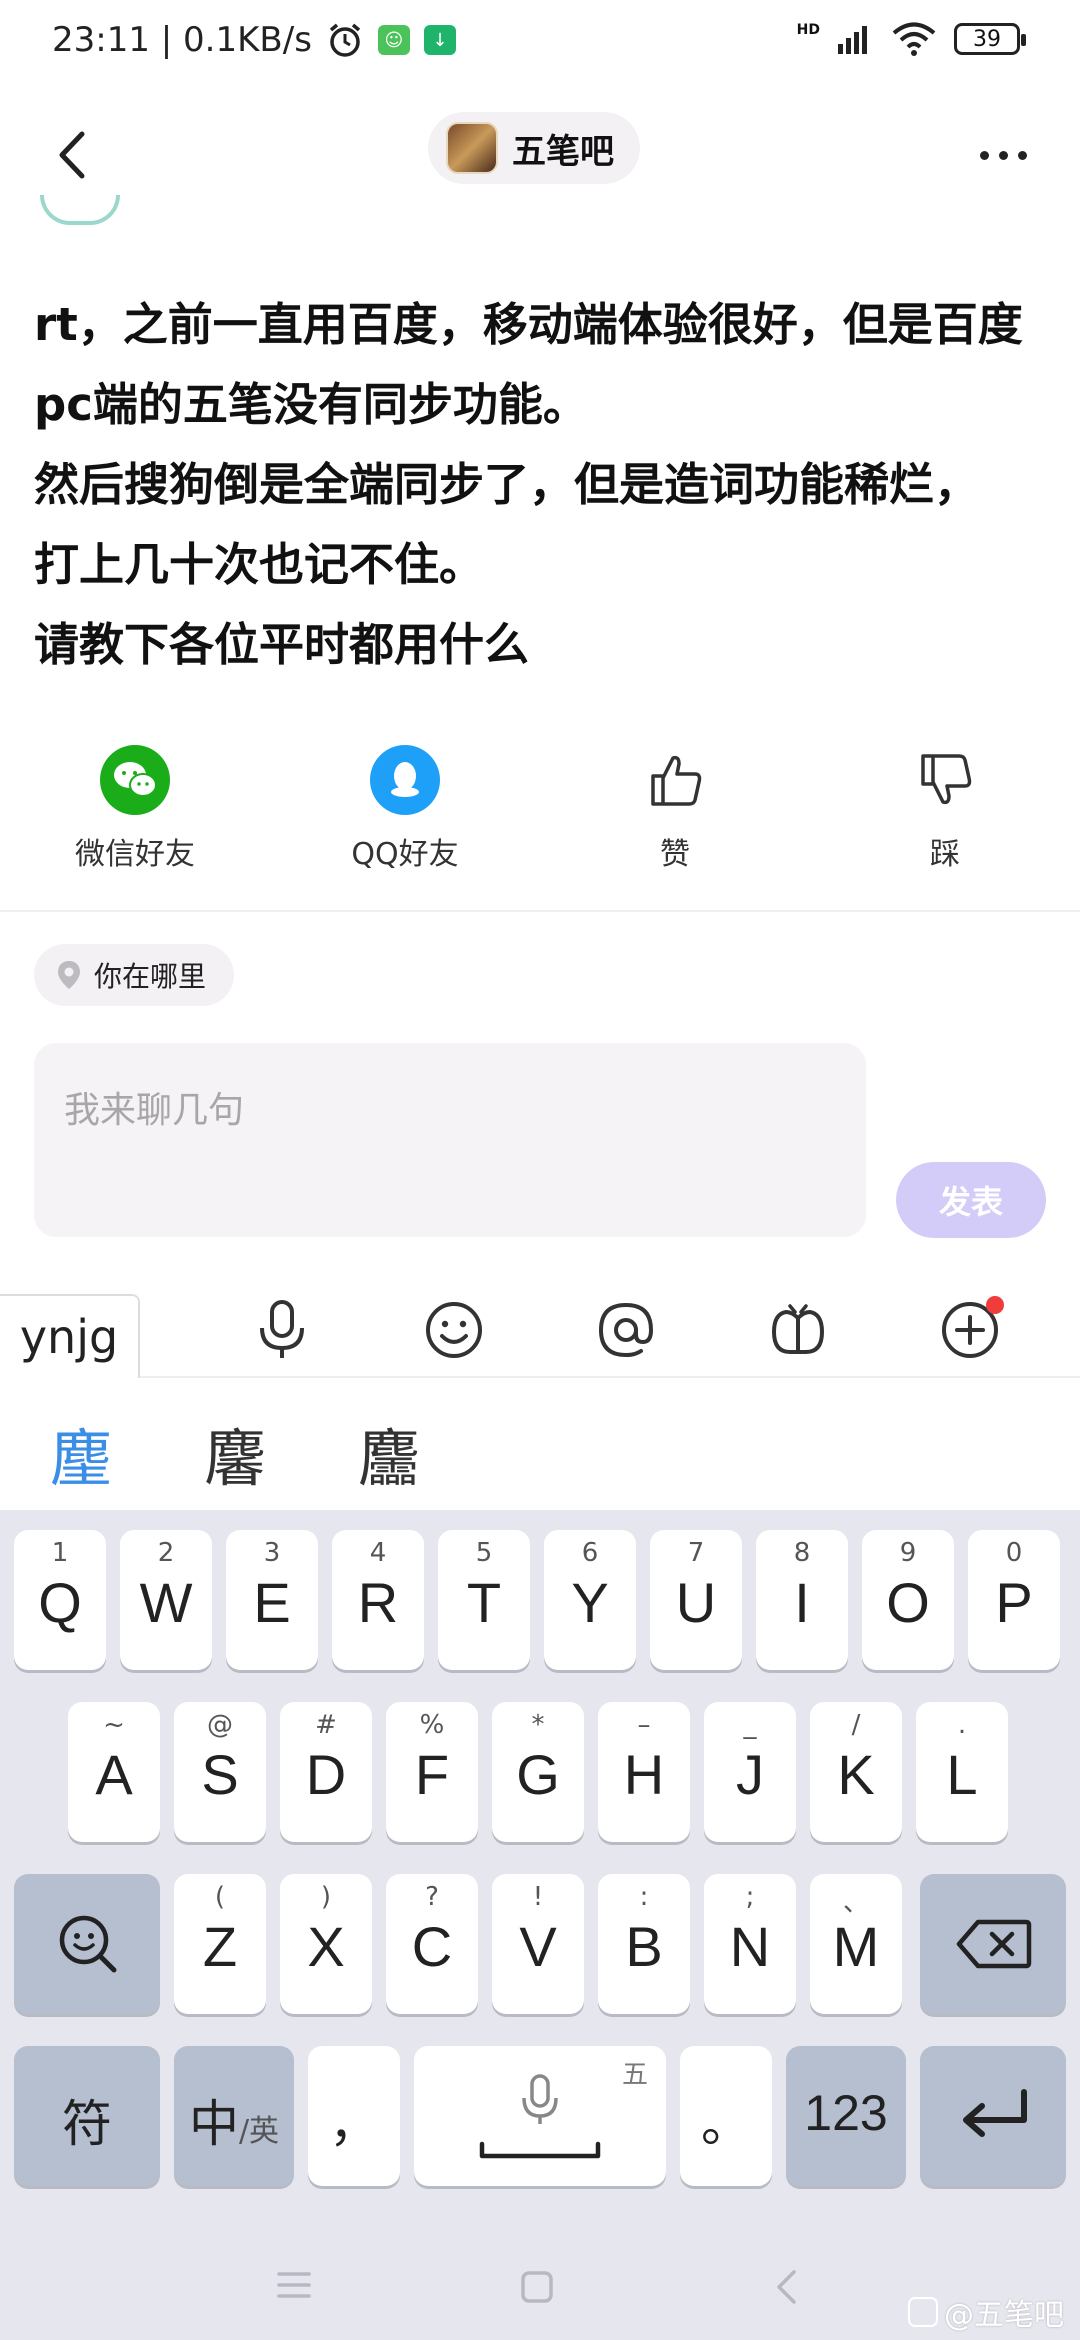 This screenshot has width=1080, height=2340. I want to click on key-sub: ~, so click(114, 1725).